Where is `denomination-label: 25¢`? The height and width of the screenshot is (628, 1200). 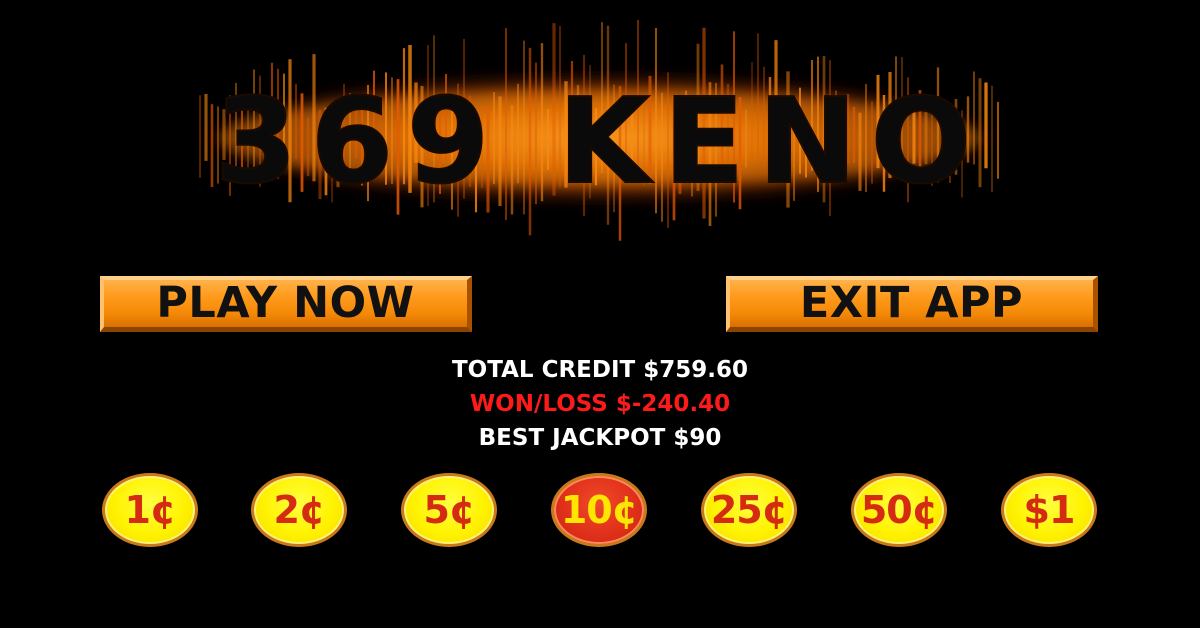
denomination-label: 25¢ is located at coordinates (749, 510).